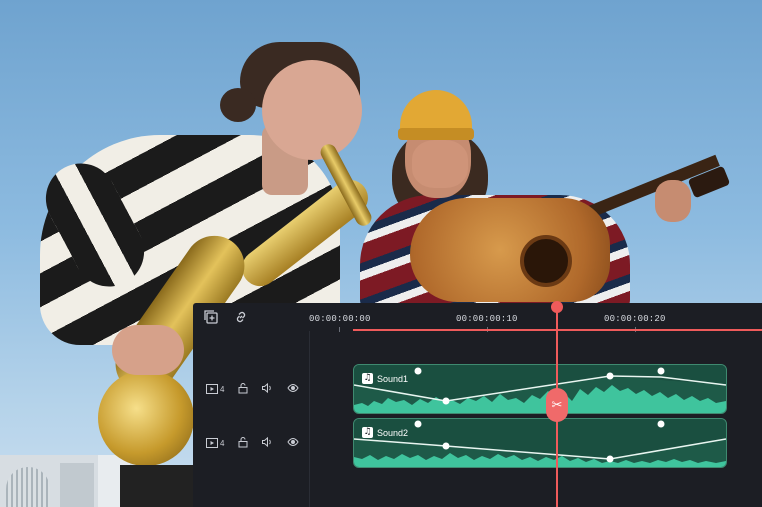 The height and width of the screenshot is (507, 762). I want to click on guitar-soundhole, so click(546, 261).